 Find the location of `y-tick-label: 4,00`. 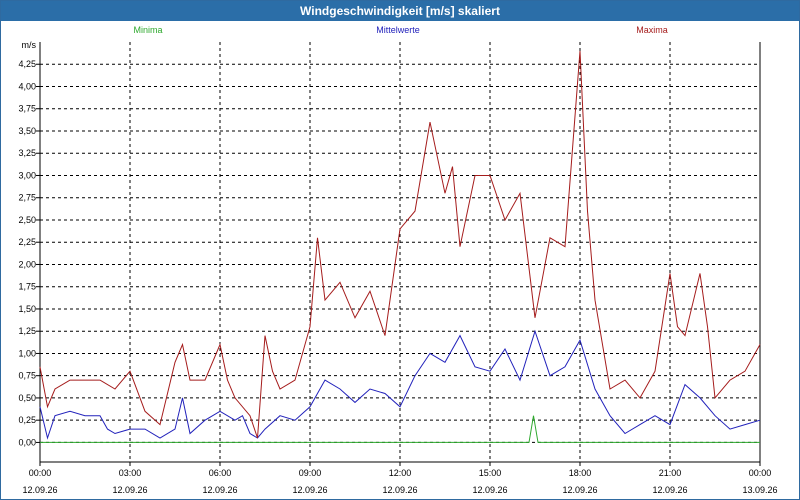

y-tick-label: 4,00 is located at coordinates (27, 86).